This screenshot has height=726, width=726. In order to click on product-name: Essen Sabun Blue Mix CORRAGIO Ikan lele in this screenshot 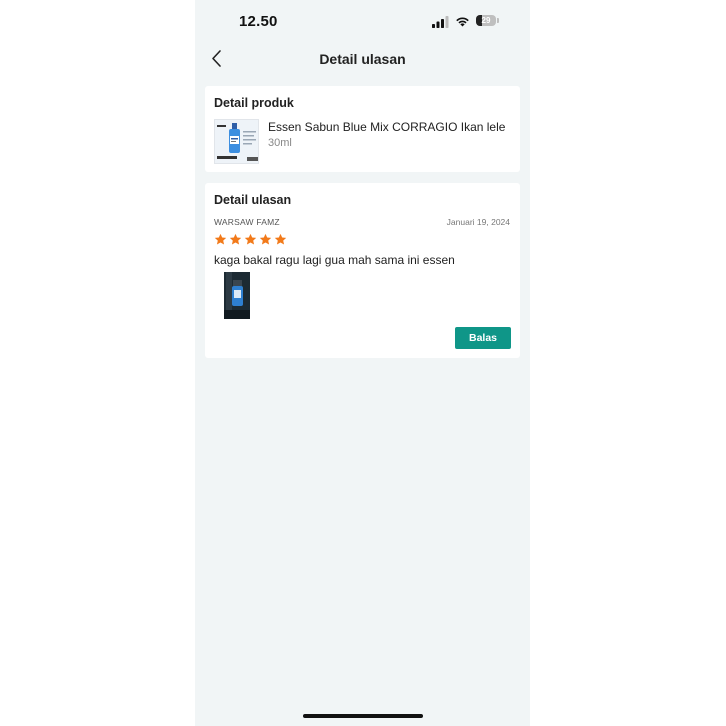, I will do `click(387, 127)`.